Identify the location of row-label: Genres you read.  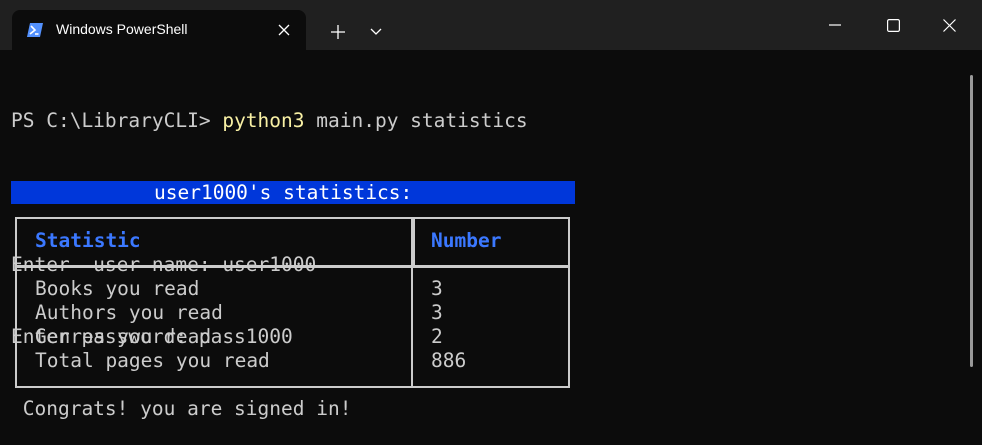
(123, 336).